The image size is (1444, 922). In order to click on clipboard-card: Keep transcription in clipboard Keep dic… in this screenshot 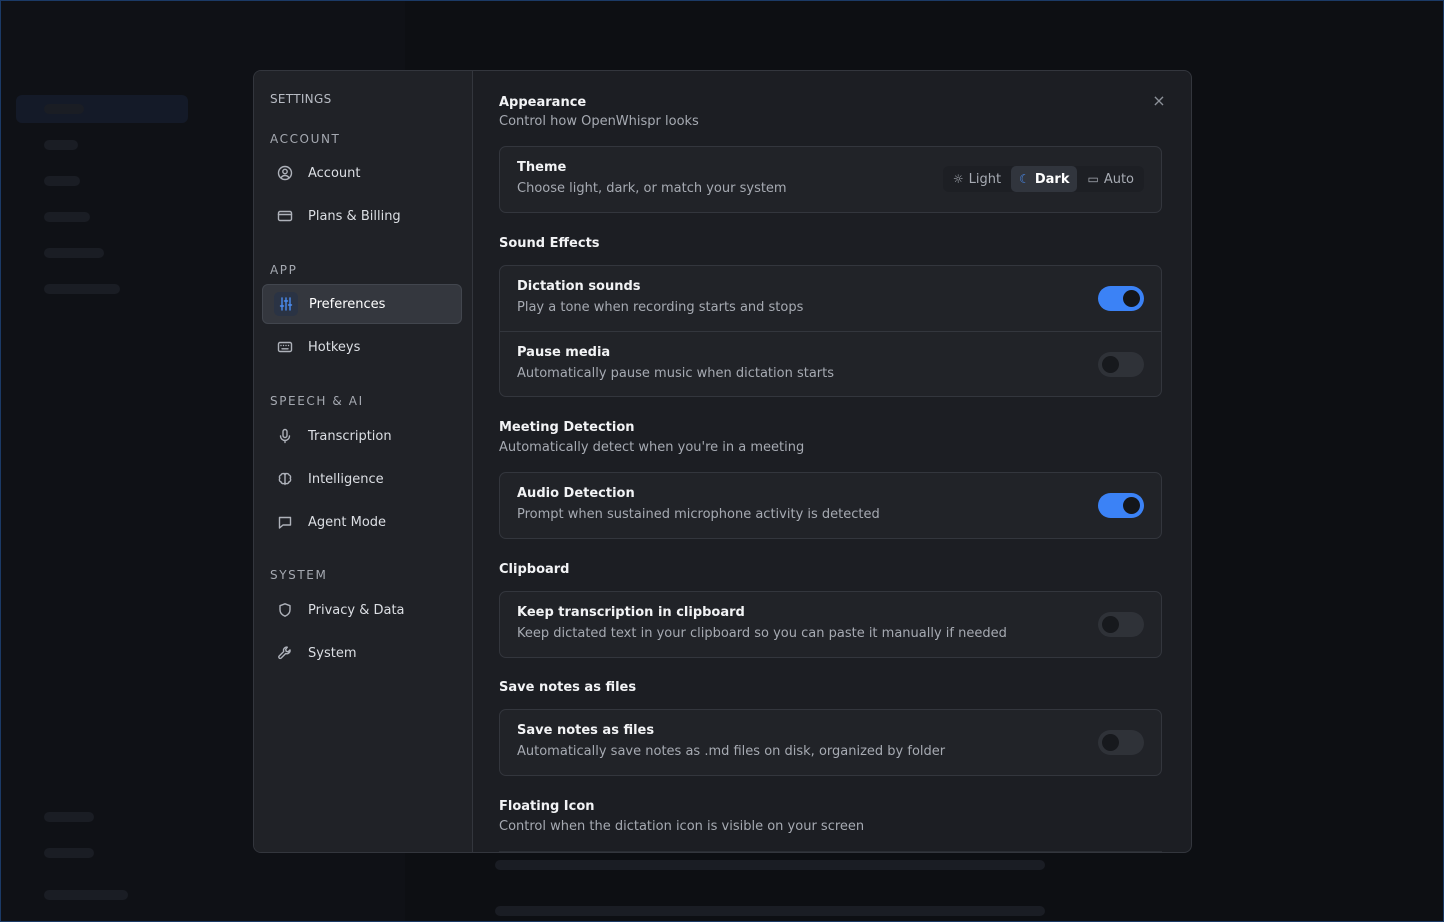, I will do `click(830, 624)`.